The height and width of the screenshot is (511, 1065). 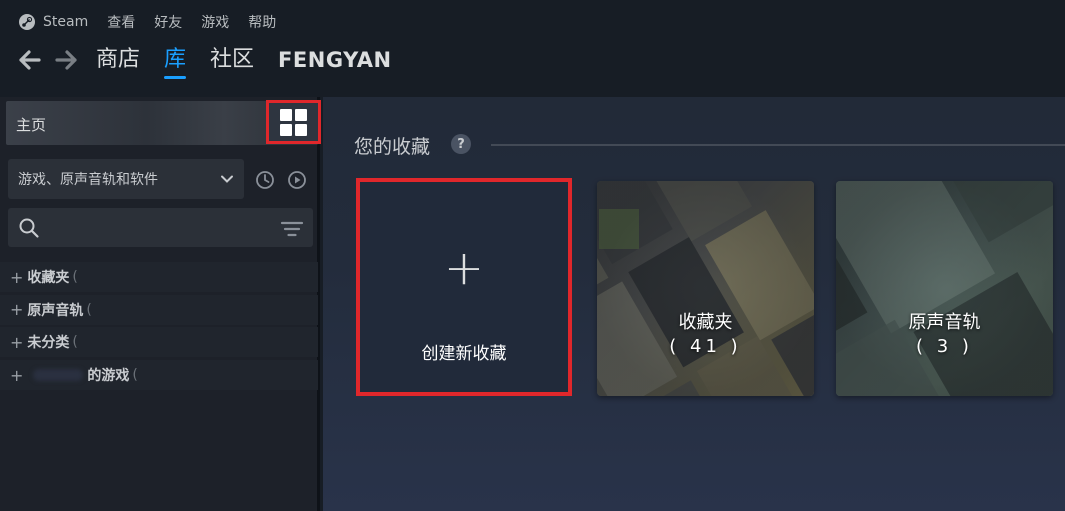 What do you see at coordinates (27, 22) in the screenshot?
I see `steam-logo-icon` at bounding box center [27, 22].